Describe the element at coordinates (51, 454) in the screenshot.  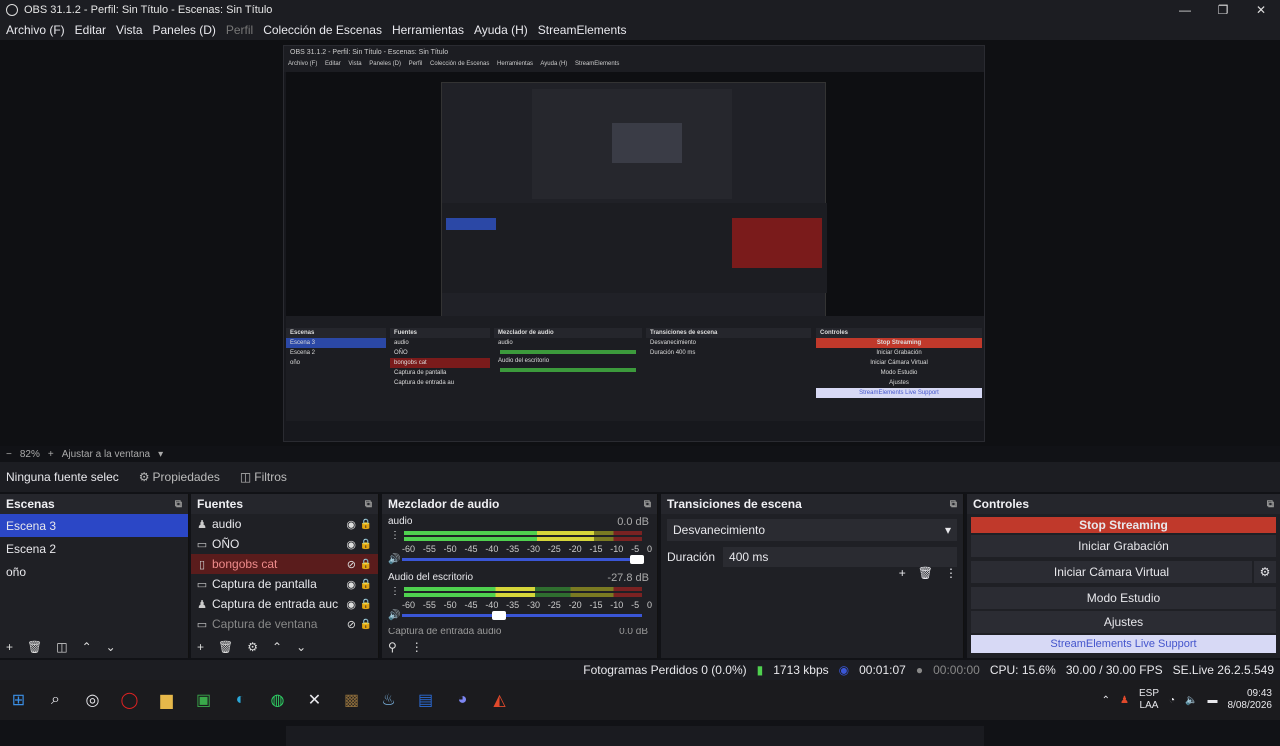
I see `zoom-plus-icon: +` at that location.